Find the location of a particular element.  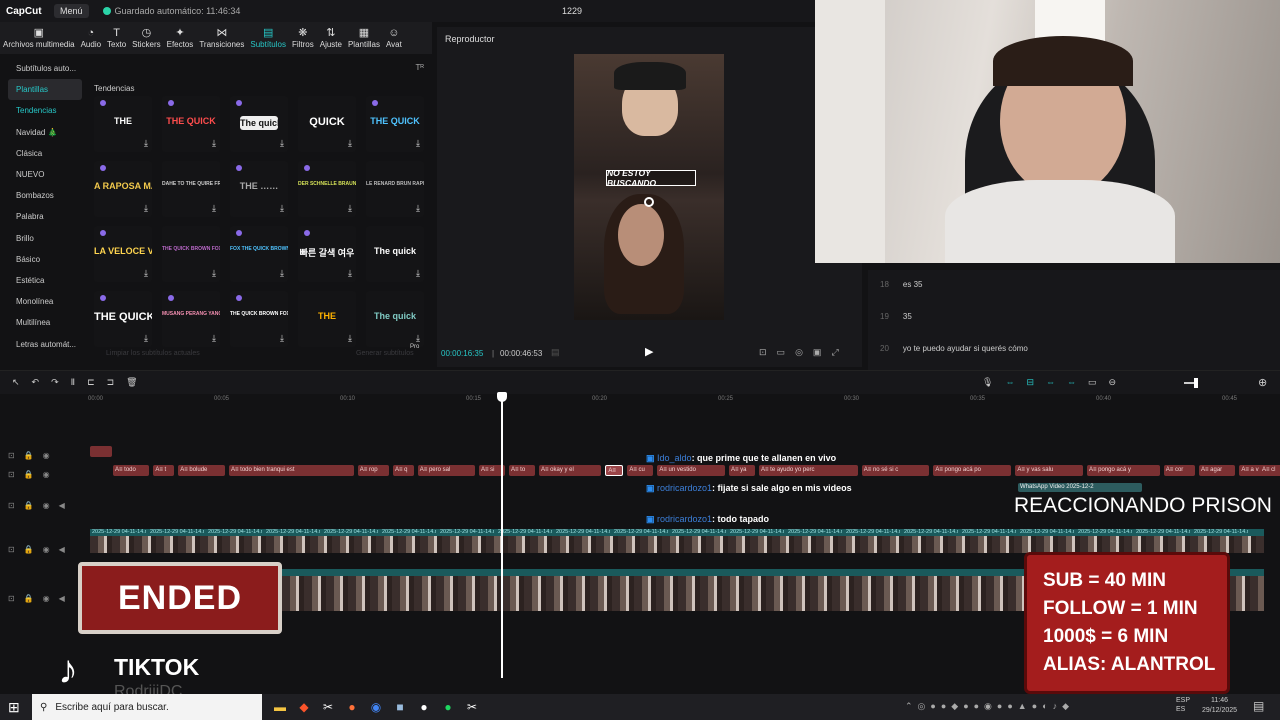

template-tile: 빠른 갈색 여우 ⤓ is located at coordinates (327, 254).